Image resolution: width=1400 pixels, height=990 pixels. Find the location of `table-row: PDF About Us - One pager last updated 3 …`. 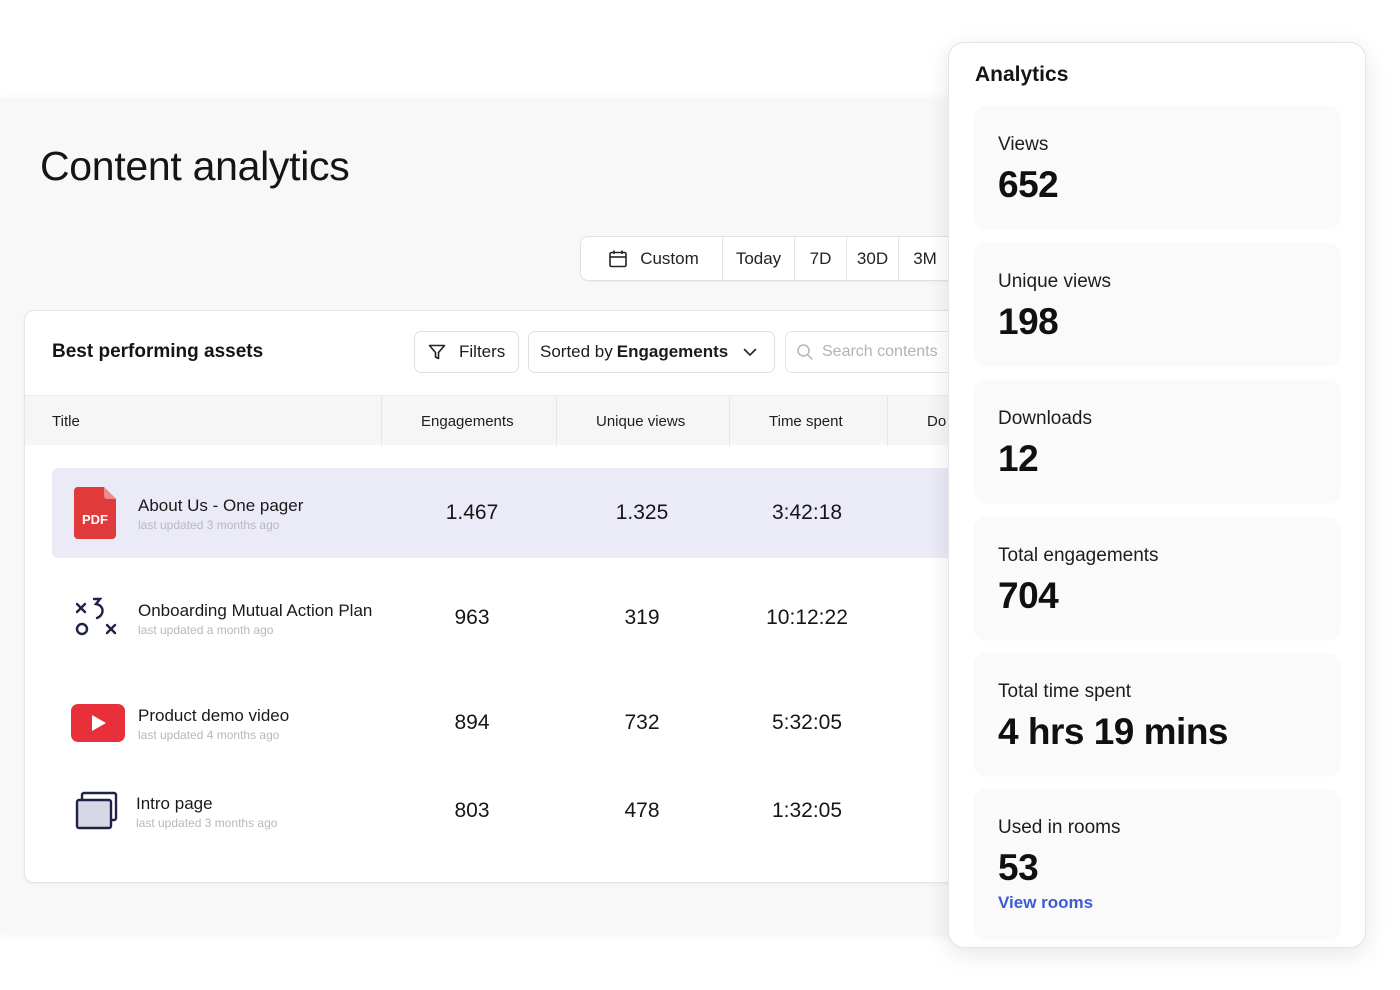

table-row: PDF About Us - One pager last updated 3 … is located at coordinates (532, 513).